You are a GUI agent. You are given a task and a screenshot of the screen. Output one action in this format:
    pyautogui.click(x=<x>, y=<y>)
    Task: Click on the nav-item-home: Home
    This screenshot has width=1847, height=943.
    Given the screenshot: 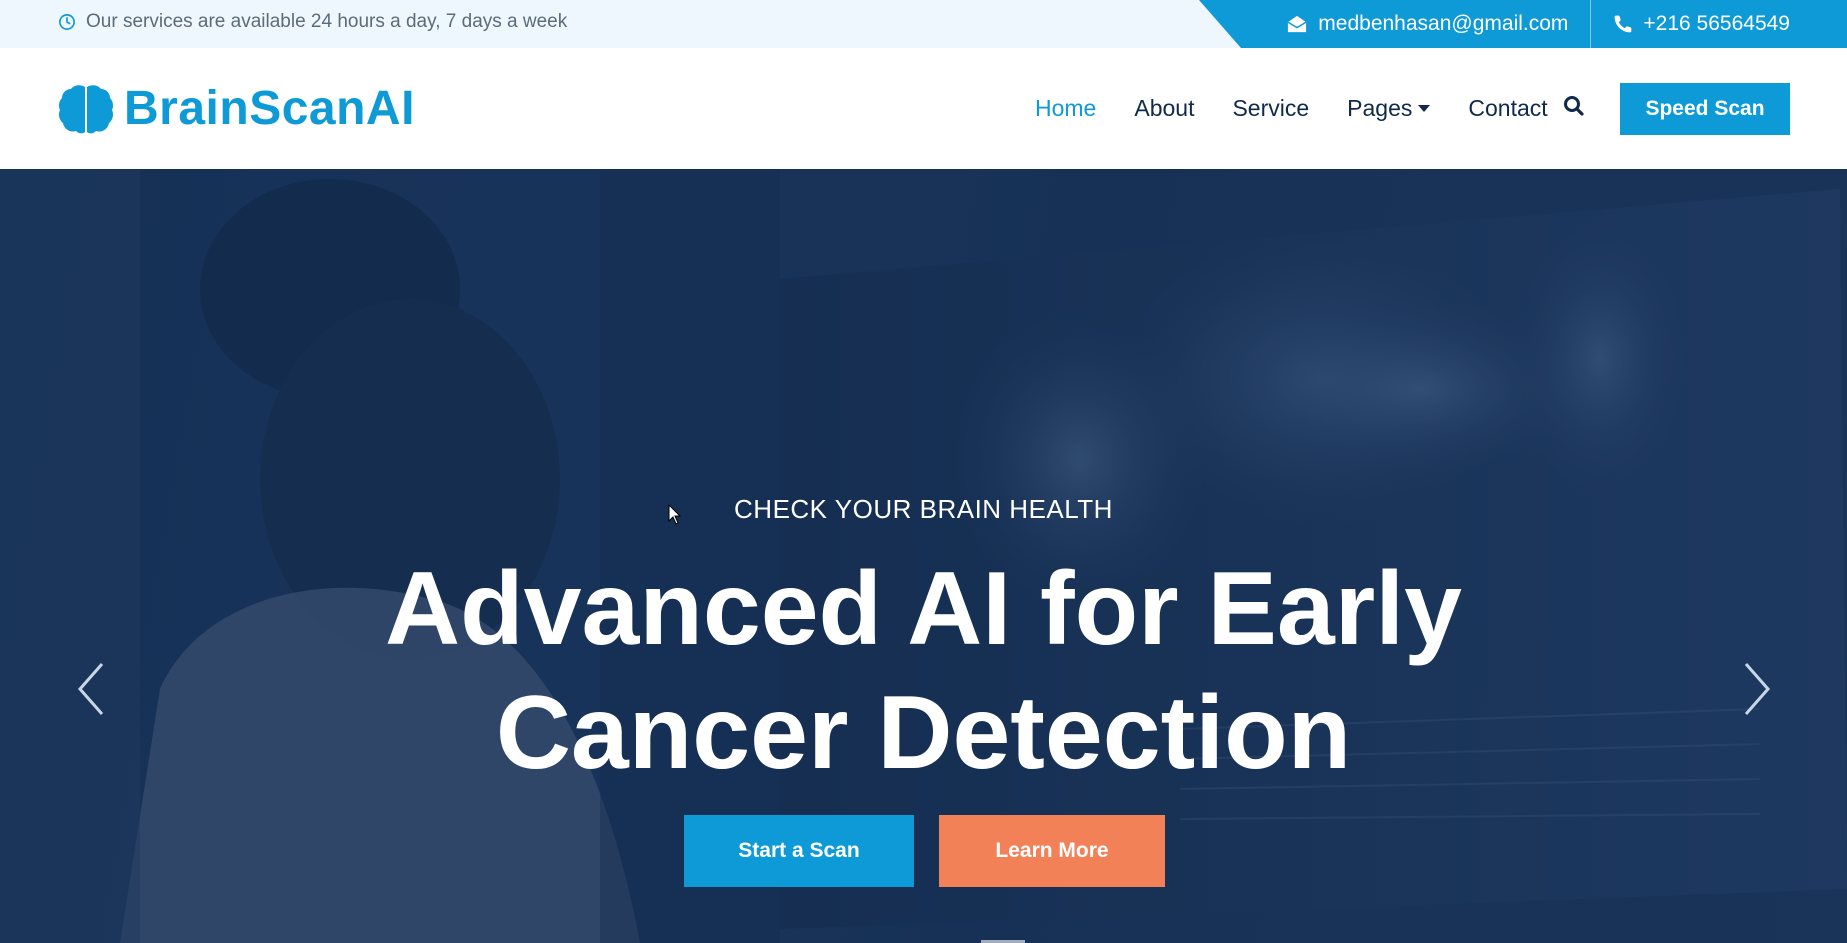 What is the action you would take?
    pyautogui.click(x=1065, y=108)
    